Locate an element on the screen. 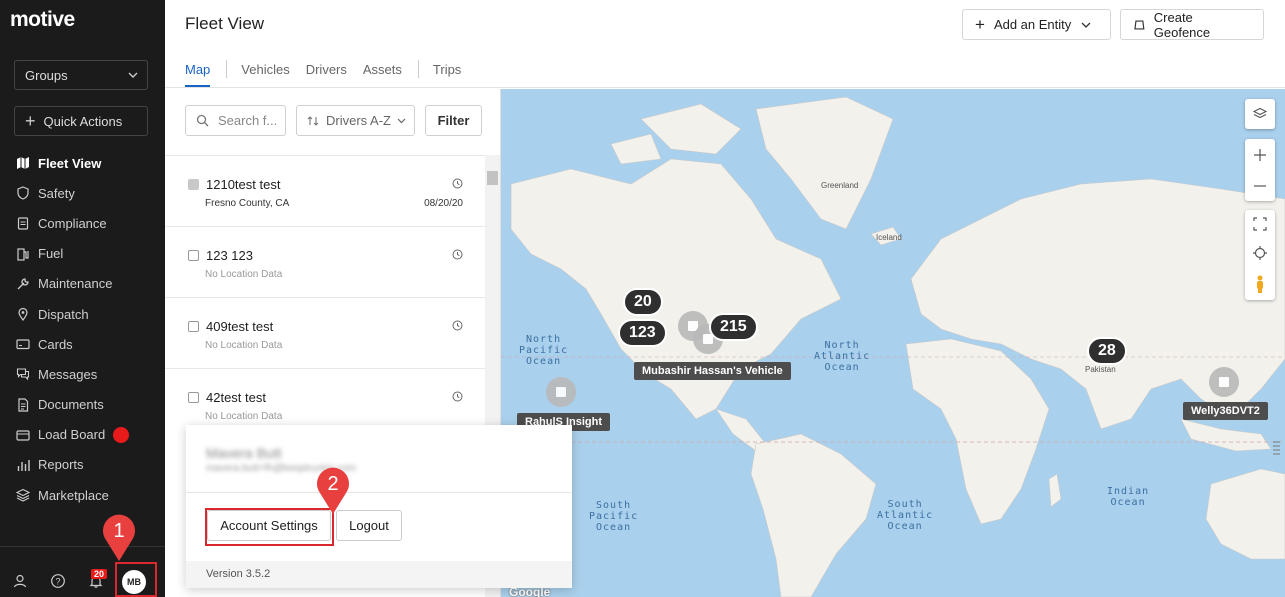 The height and width of the screenshot is (597, 1285). user-profile-icon is located at coordinates (20, 581).